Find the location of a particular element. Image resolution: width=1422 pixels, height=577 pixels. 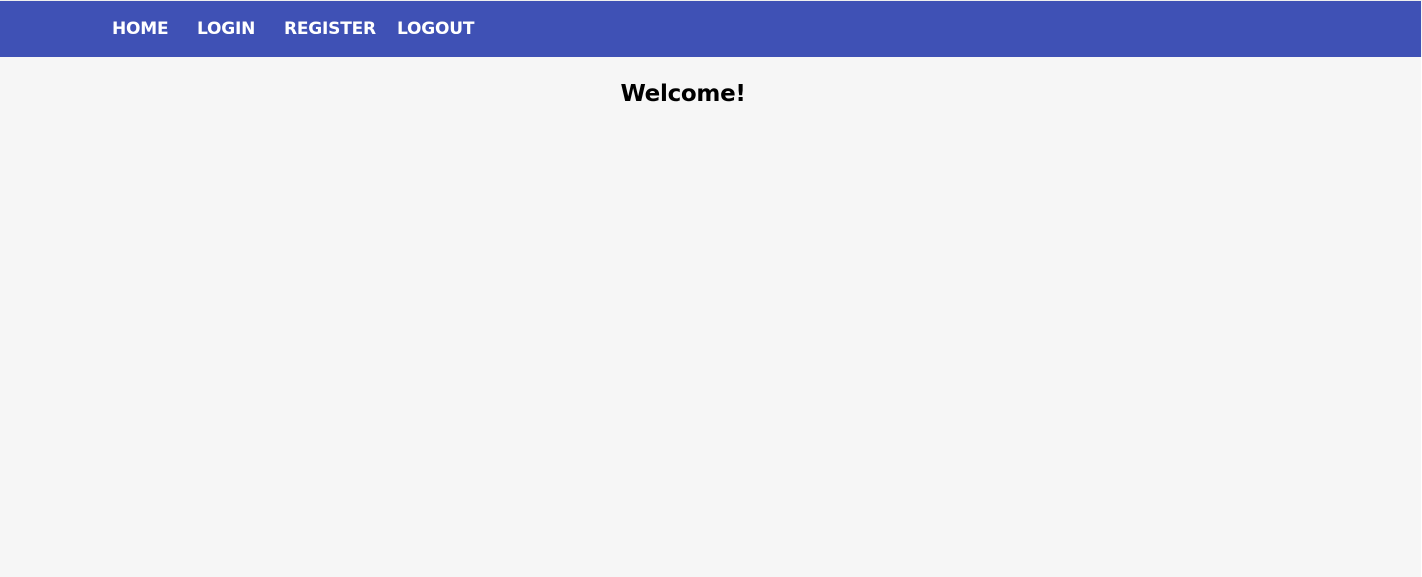

nav-home-link: HOME is located at coordinates (140, 29).